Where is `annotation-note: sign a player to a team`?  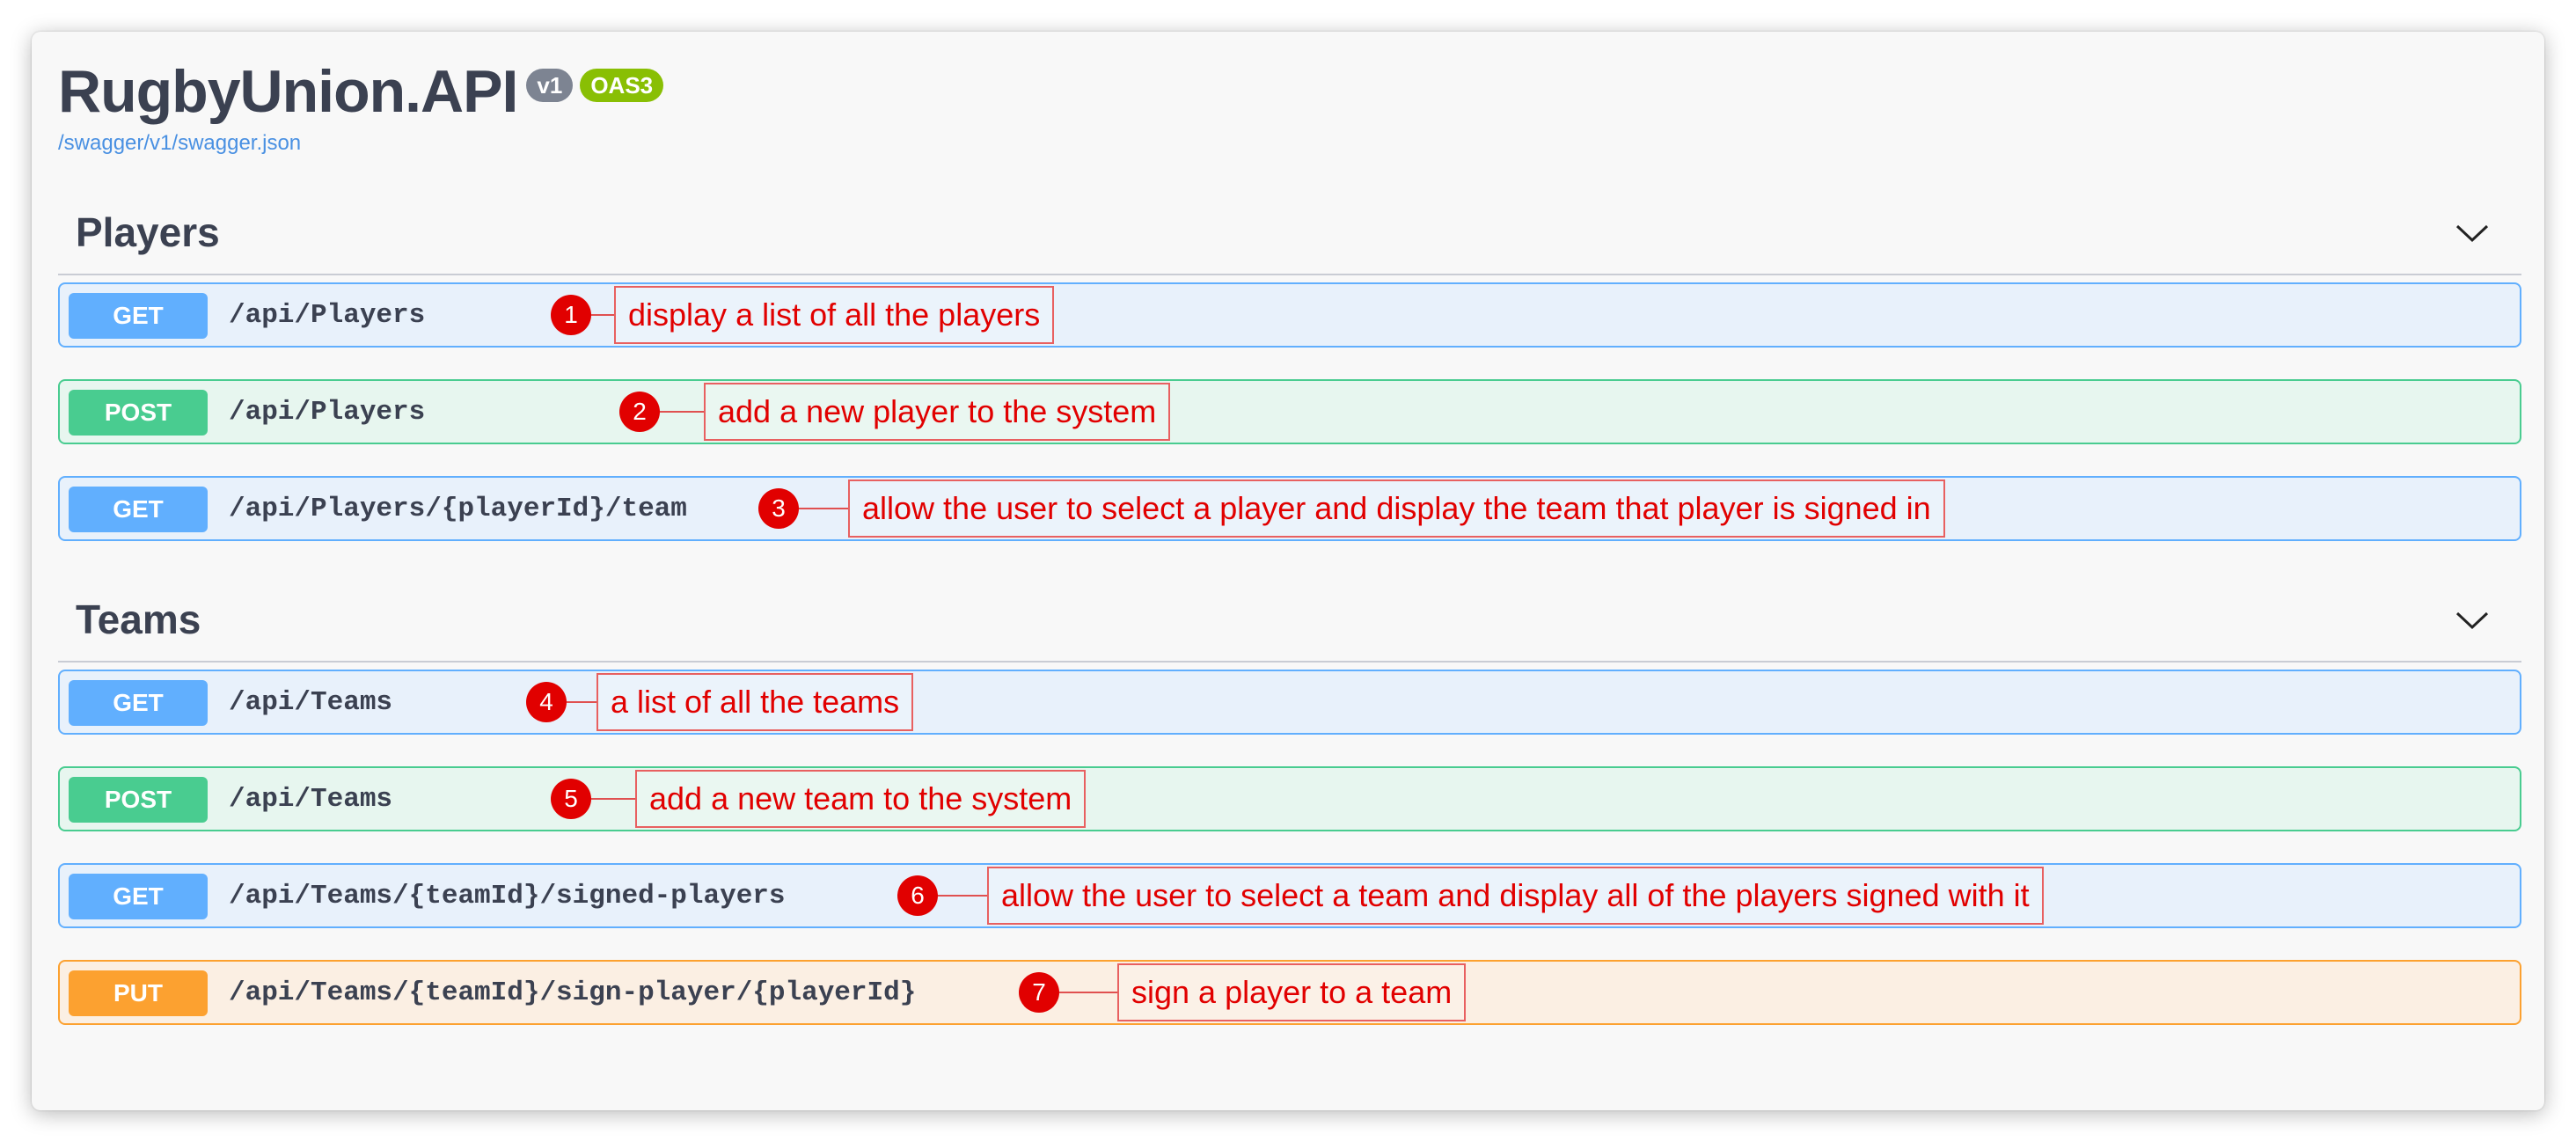
annotation-note: sign a player to a team is located at coordinates (1292, 992).